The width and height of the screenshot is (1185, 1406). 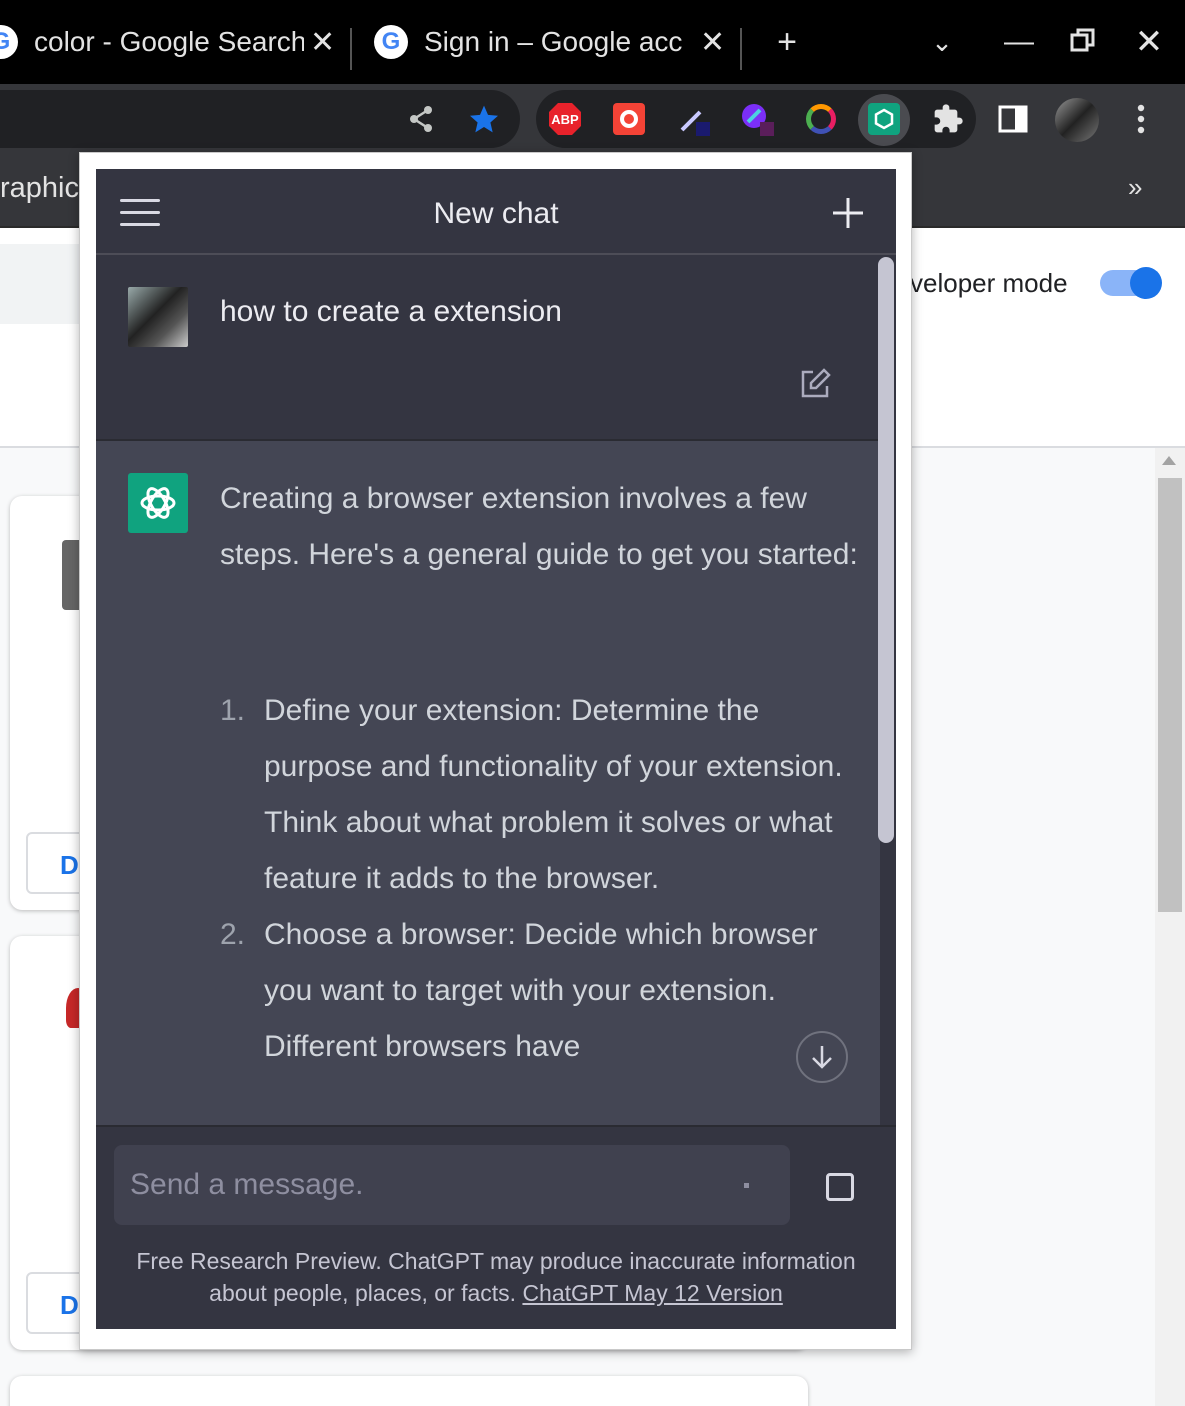 What do you see at coordinates (158, 503) in the screenshot?
I see `chatgpt-logo-icon` at bounding box center [158, 503].